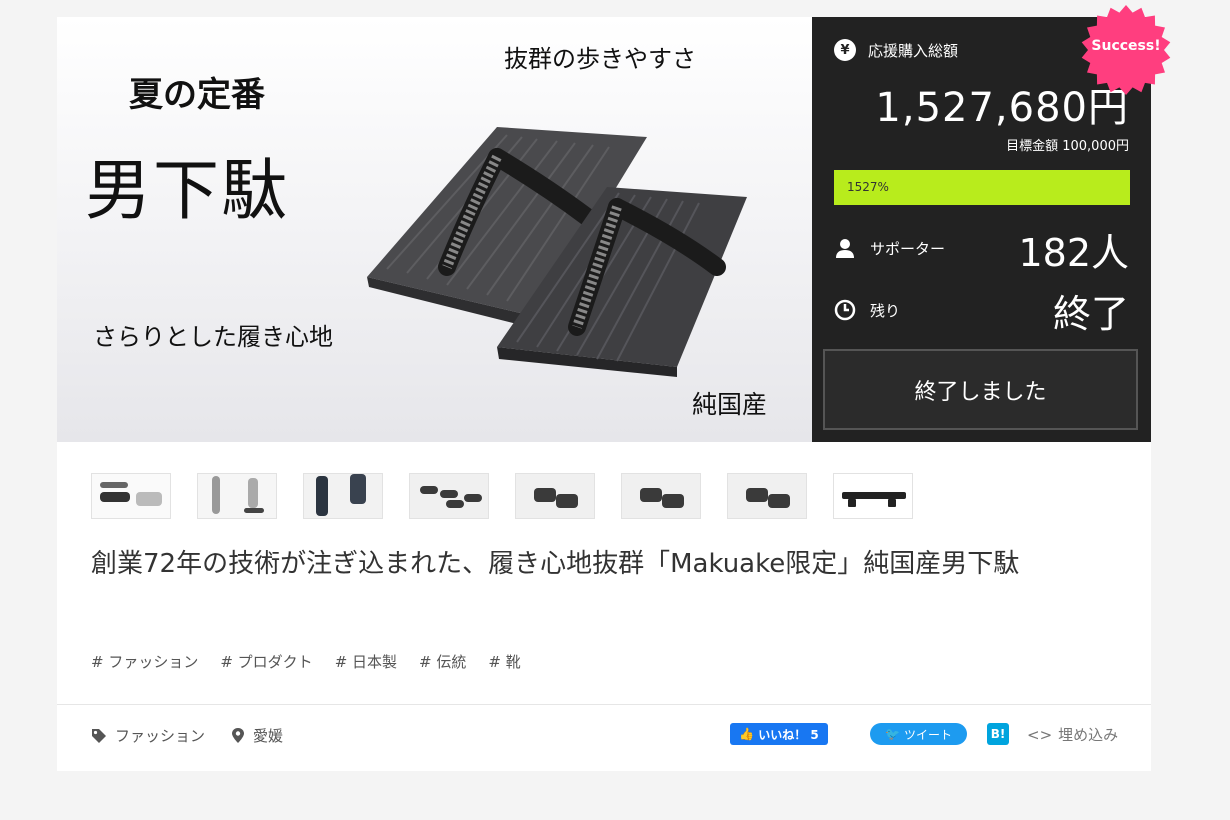 The image size is (1230, 820). I want to click on success-badge-label: Success!, so click(1126, 46).